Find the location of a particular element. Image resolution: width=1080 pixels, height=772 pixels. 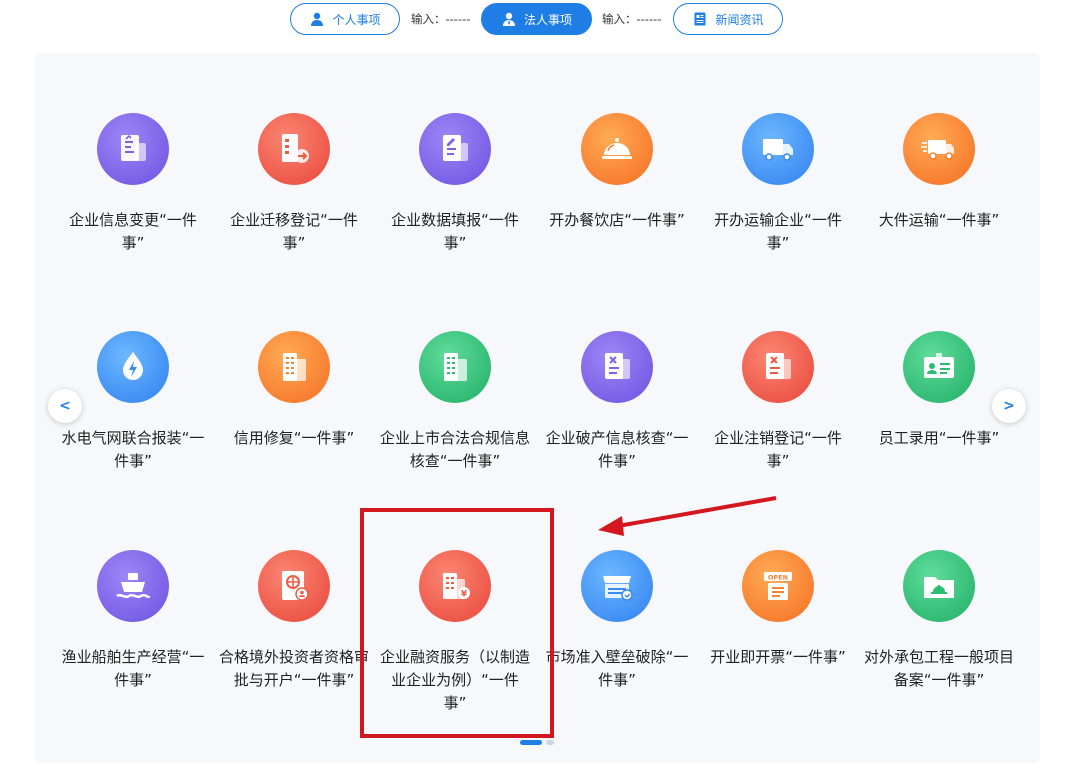

tab-personal: 个人事项 is located at coordinates (345, 19).